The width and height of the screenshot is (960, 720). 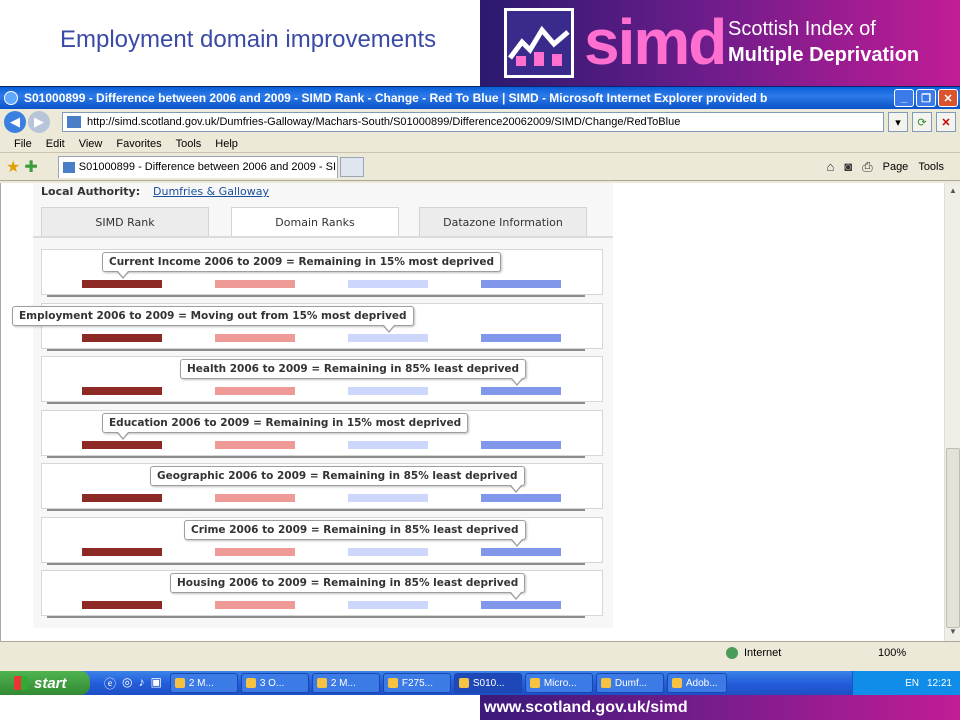 What do you see at coordinates (39, 122) in the screenshot?
I see `forward-button: ▶` at bounding box center [39, 122].